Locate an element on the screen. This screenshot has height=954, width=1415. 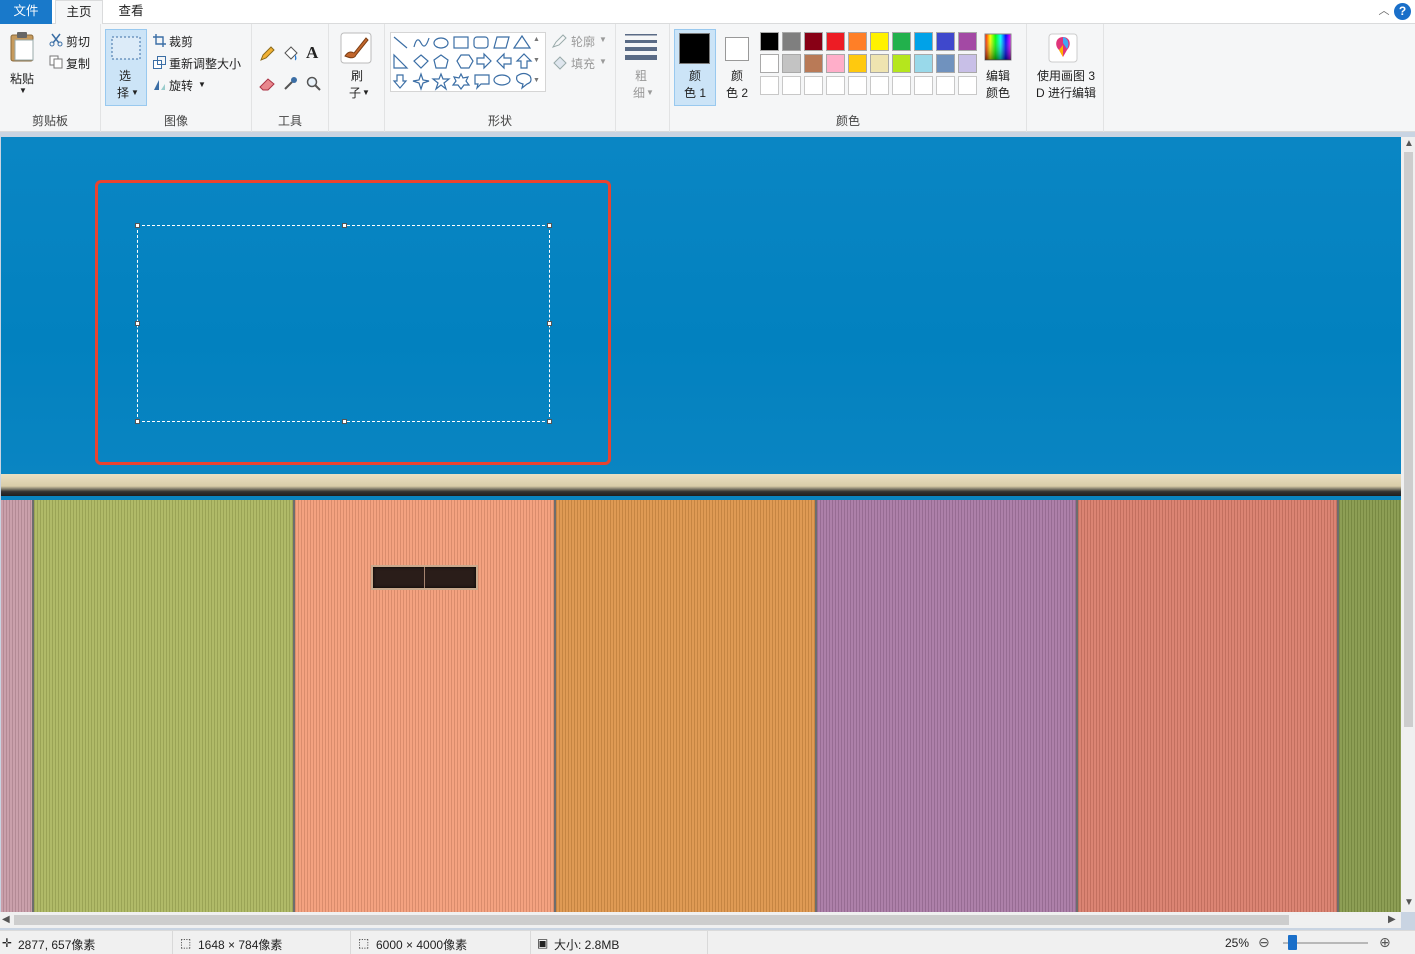
cut-button: 剪切 is located at coordinates (78, 41).